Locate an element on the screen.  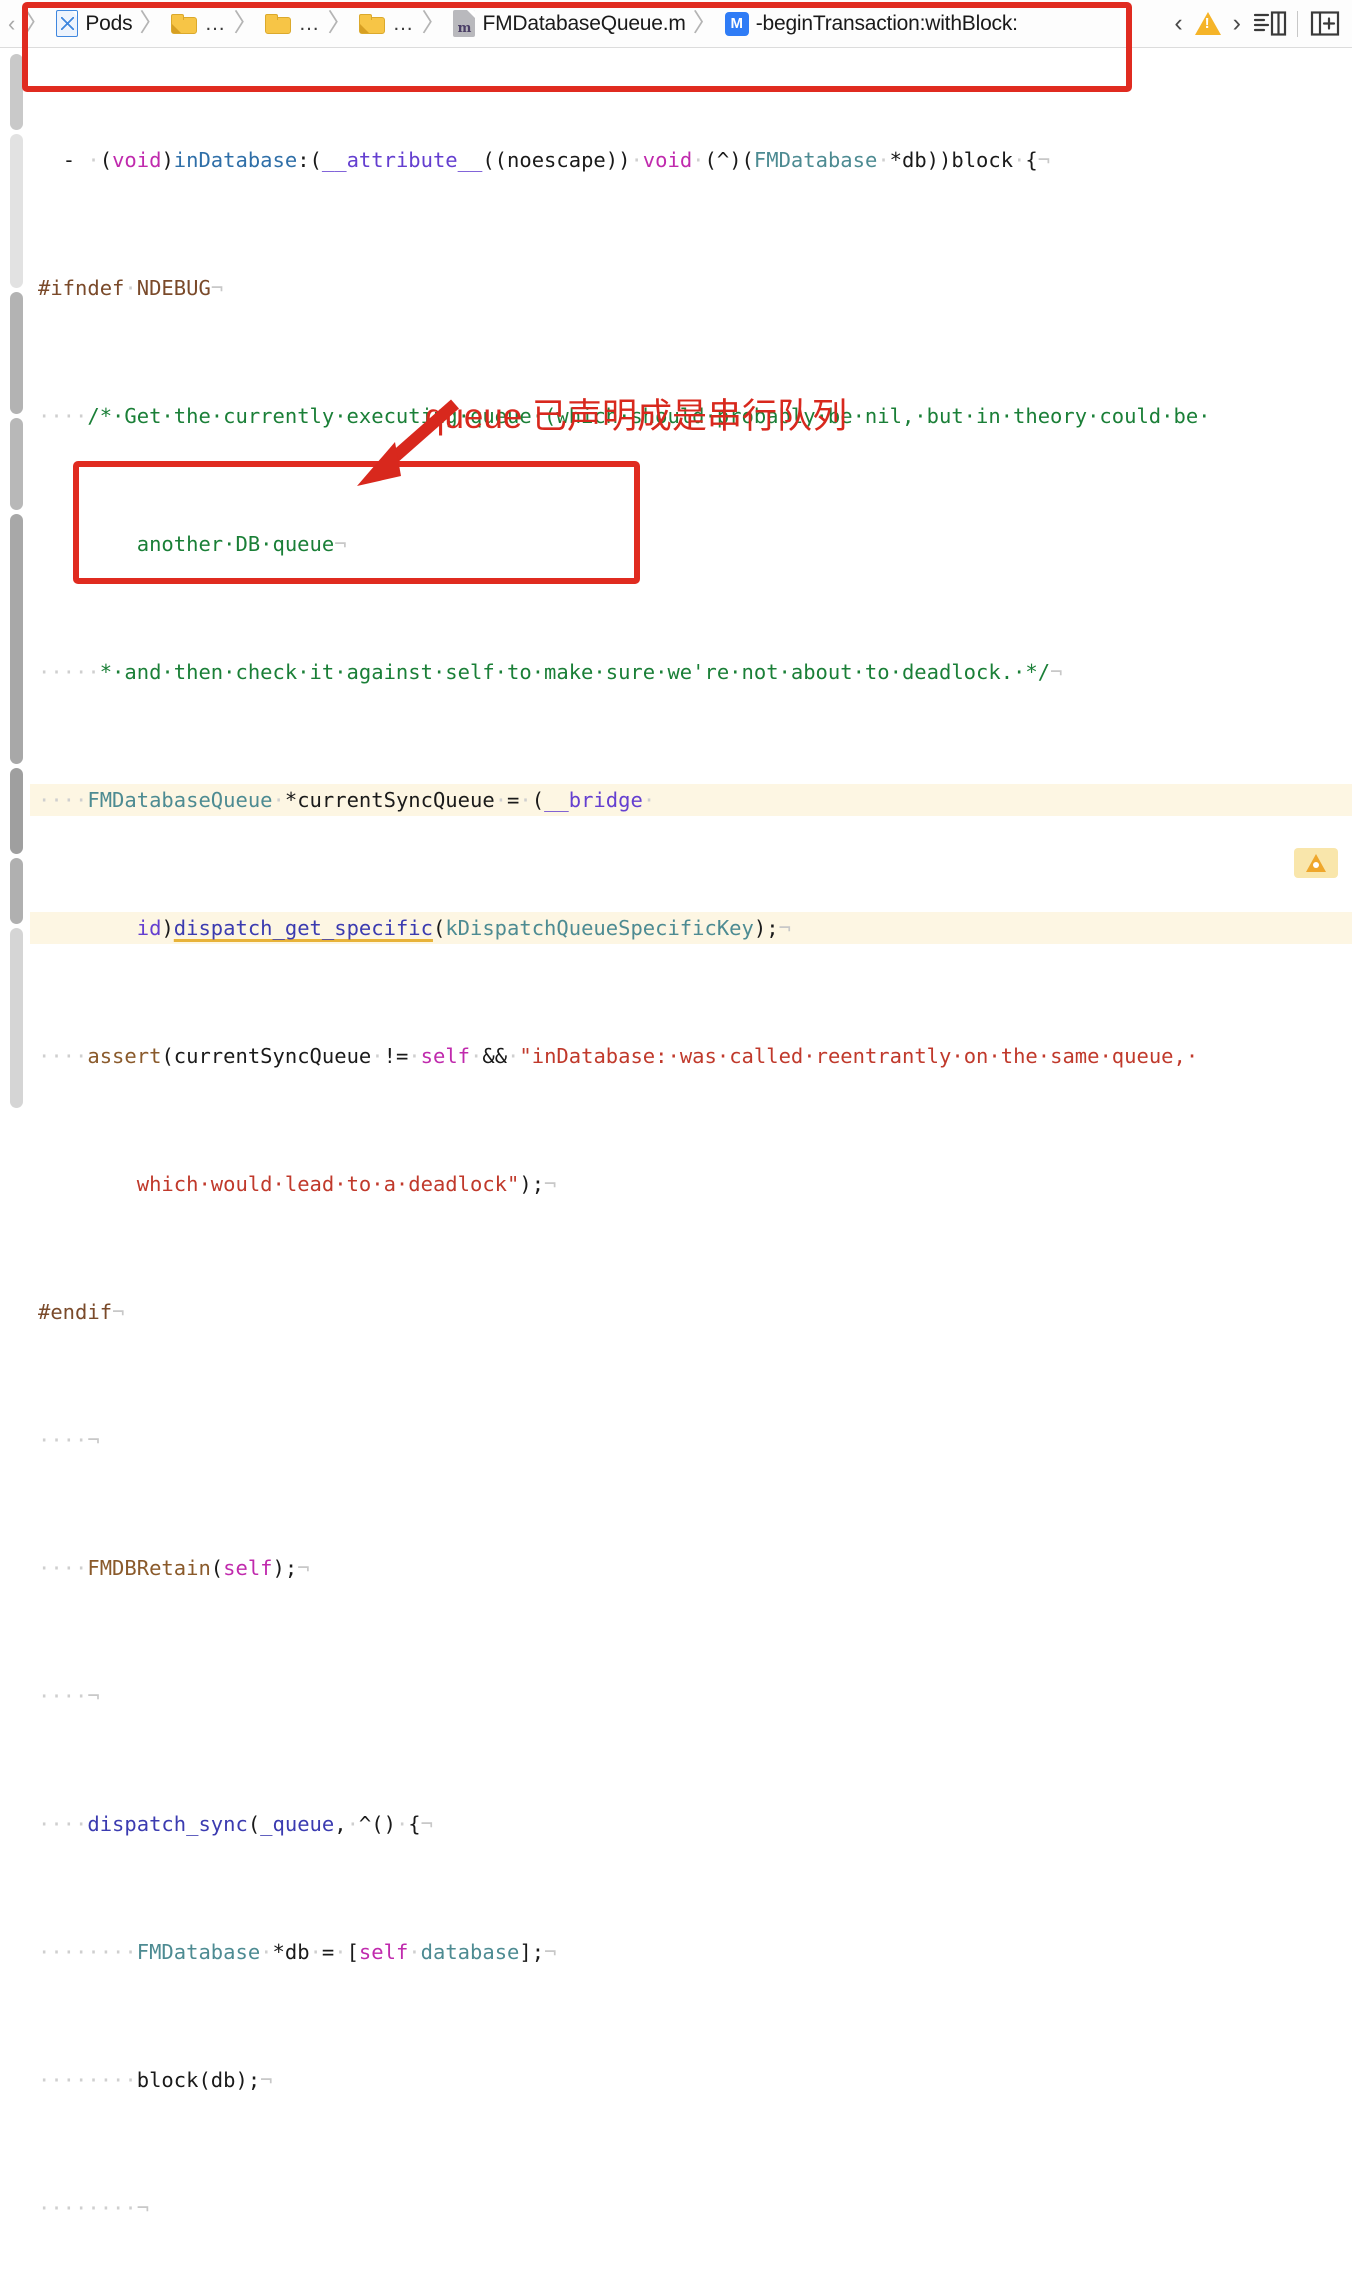
breadcrumb-label: Pods is located at coordinates (109, 23).